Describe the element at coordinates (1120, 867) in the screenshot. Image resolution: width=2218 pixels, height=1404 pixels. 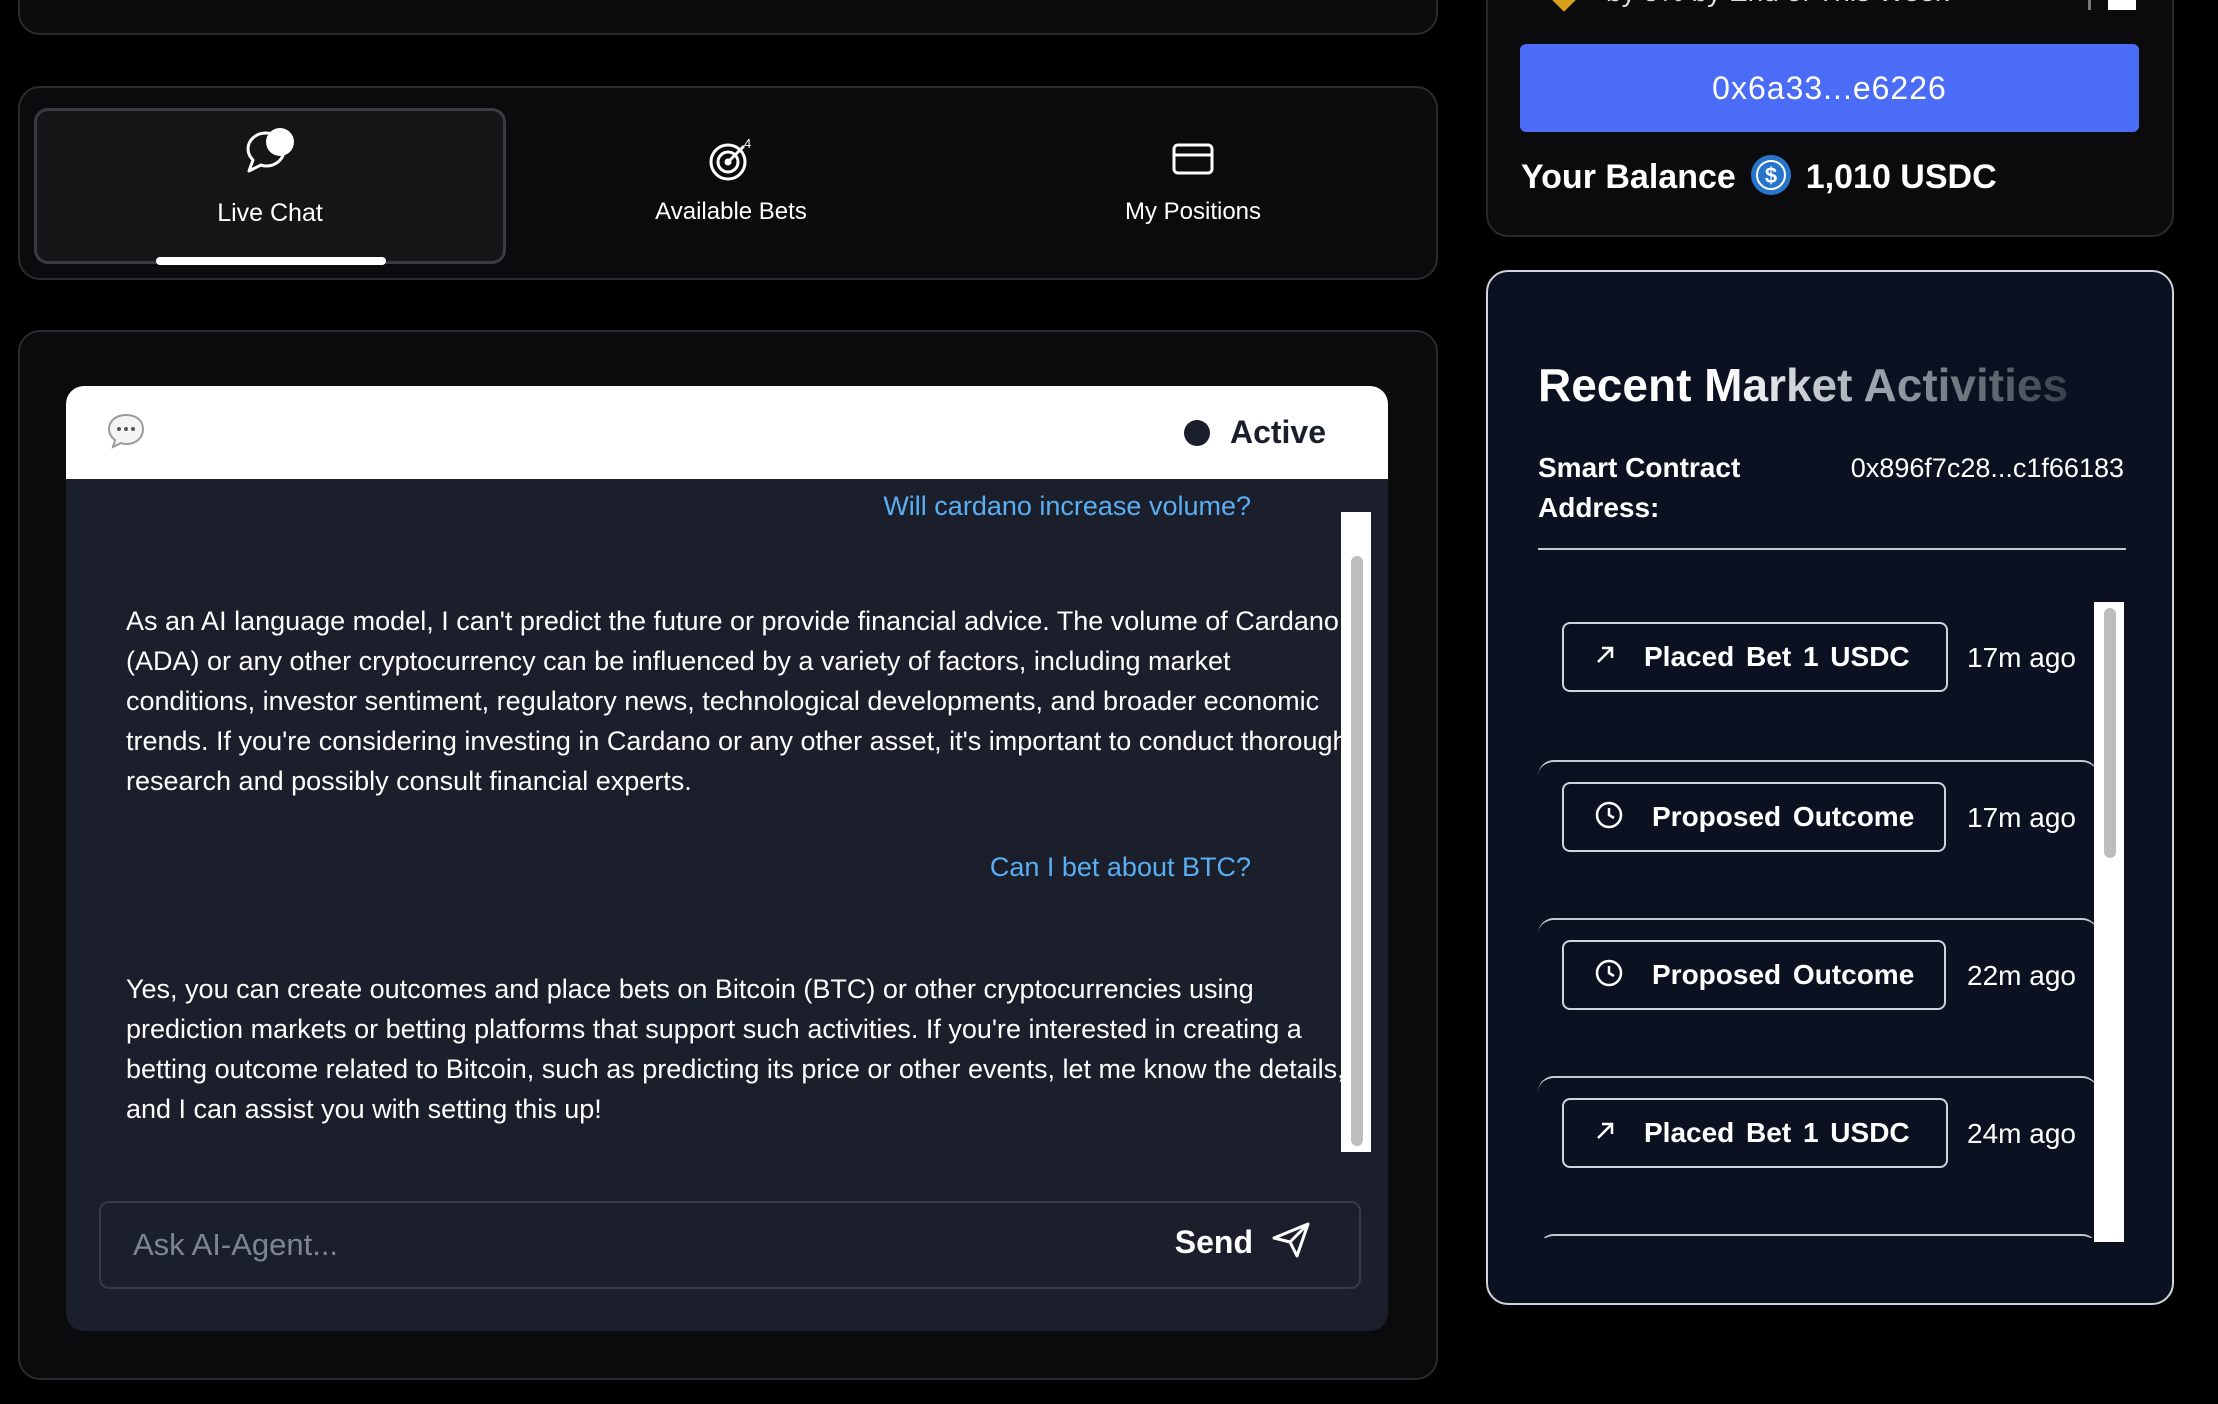
I see `user-message: Can I bet about BTC?` at that location.